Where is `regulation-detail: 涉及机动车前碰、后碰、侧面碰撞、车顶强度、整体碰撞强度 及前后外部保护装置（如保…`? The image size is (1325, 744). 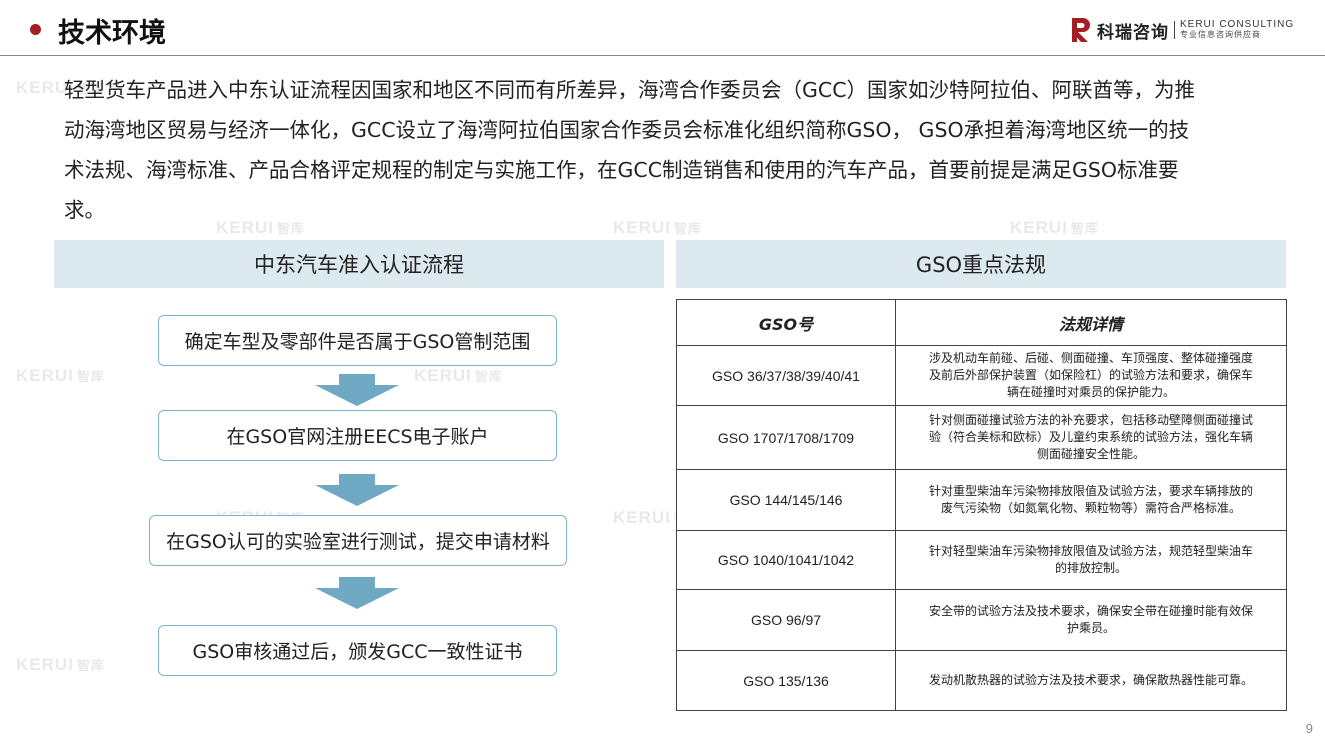
regulation-detail: 涉及机动车前碰、后碰、侧面碰撞、车顶强度、整体碰撞强度 及前后外部保护装置（如保… is located at coordinates (1091, 375).